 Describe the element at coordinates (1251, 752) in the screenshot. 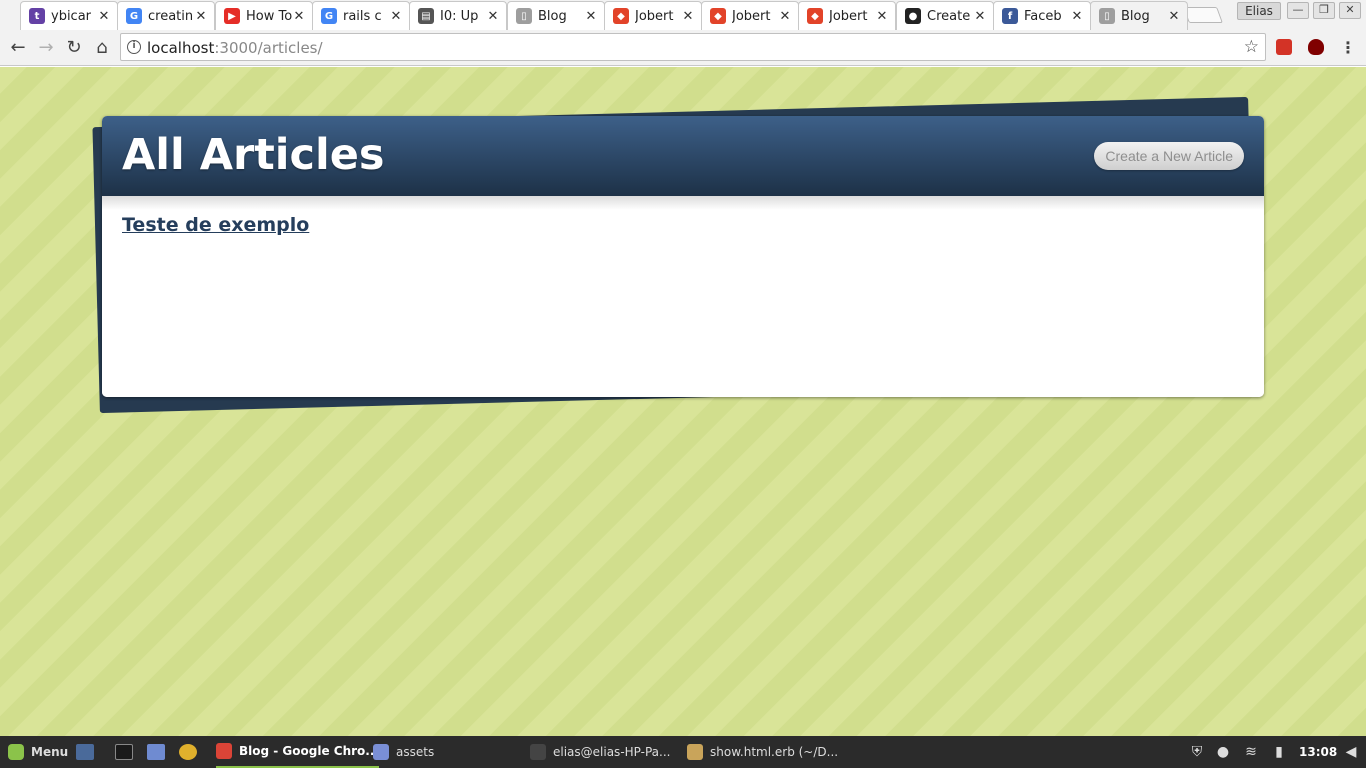

I see `wifi-icon: ≋` at that location.